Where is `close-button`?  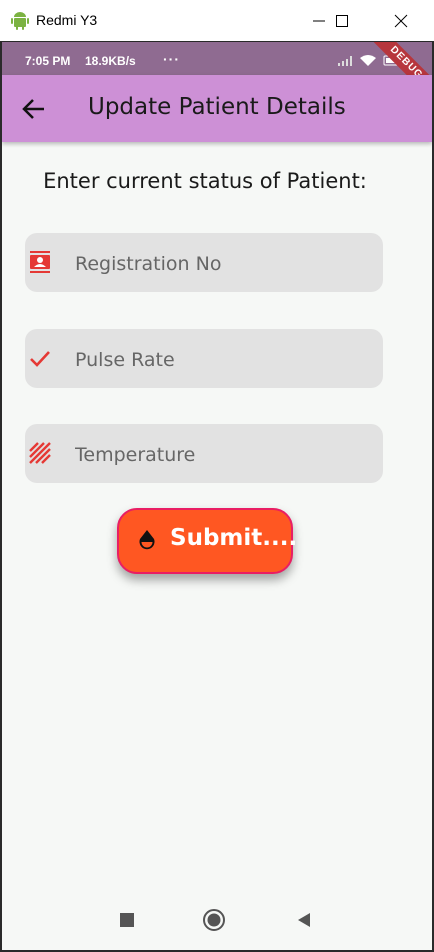
close-button is located at coordinates (401, 20).